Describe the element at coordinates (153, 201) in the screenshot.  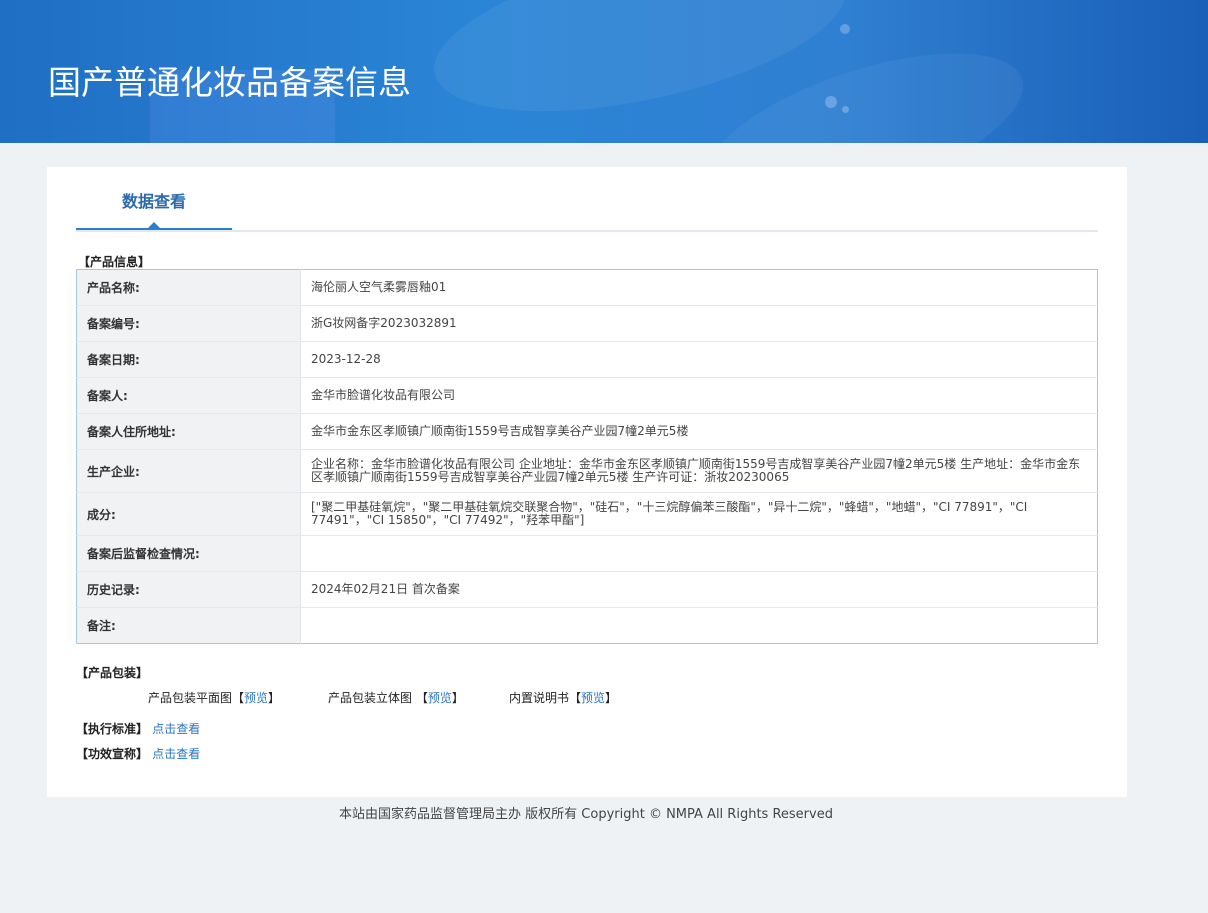
I see `tab-label: 数据查看` at that location.